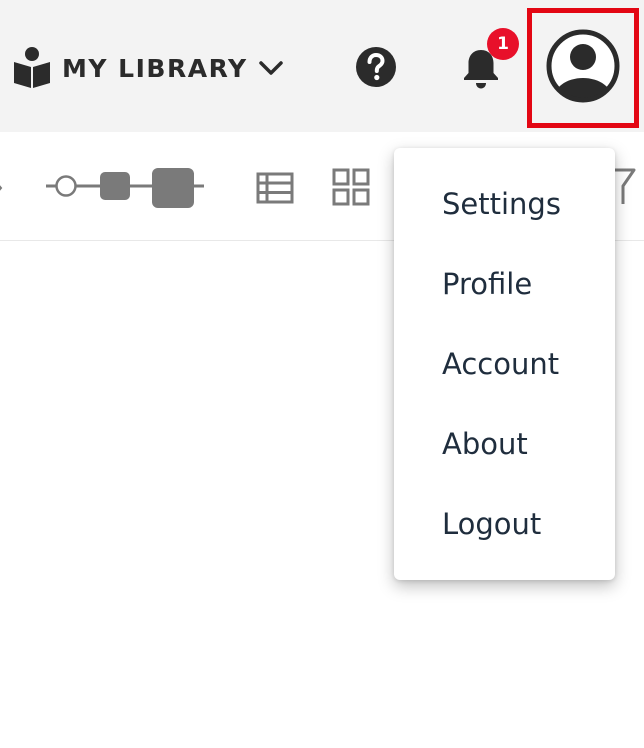 Image resolution: width=644 pixels, height=748 pixels. What do you see at coordinates (376, 67) in the screenshot?
I see `help-button` at bounding box center [376, 67].